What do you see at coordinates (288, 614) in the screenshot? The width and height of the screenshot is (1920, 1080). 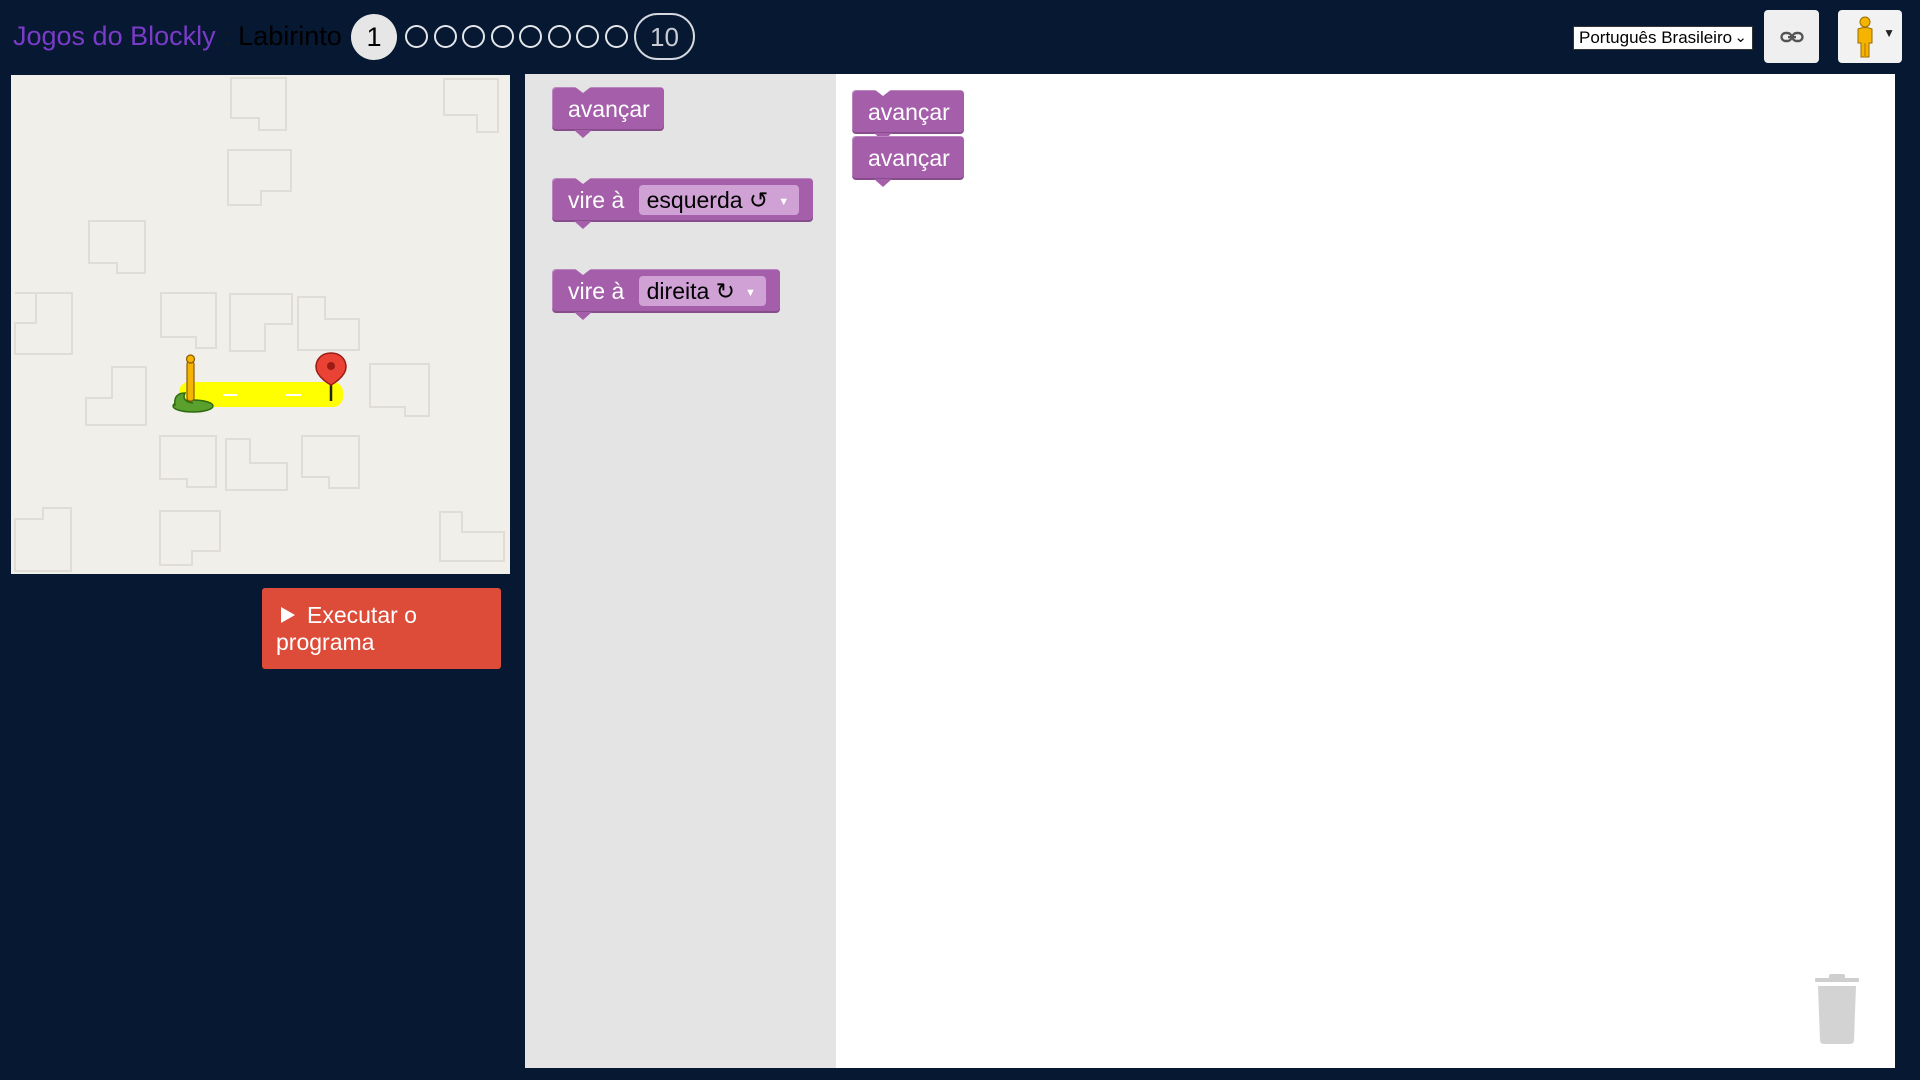 I see `play-icon` at bounding box center [288, 614].